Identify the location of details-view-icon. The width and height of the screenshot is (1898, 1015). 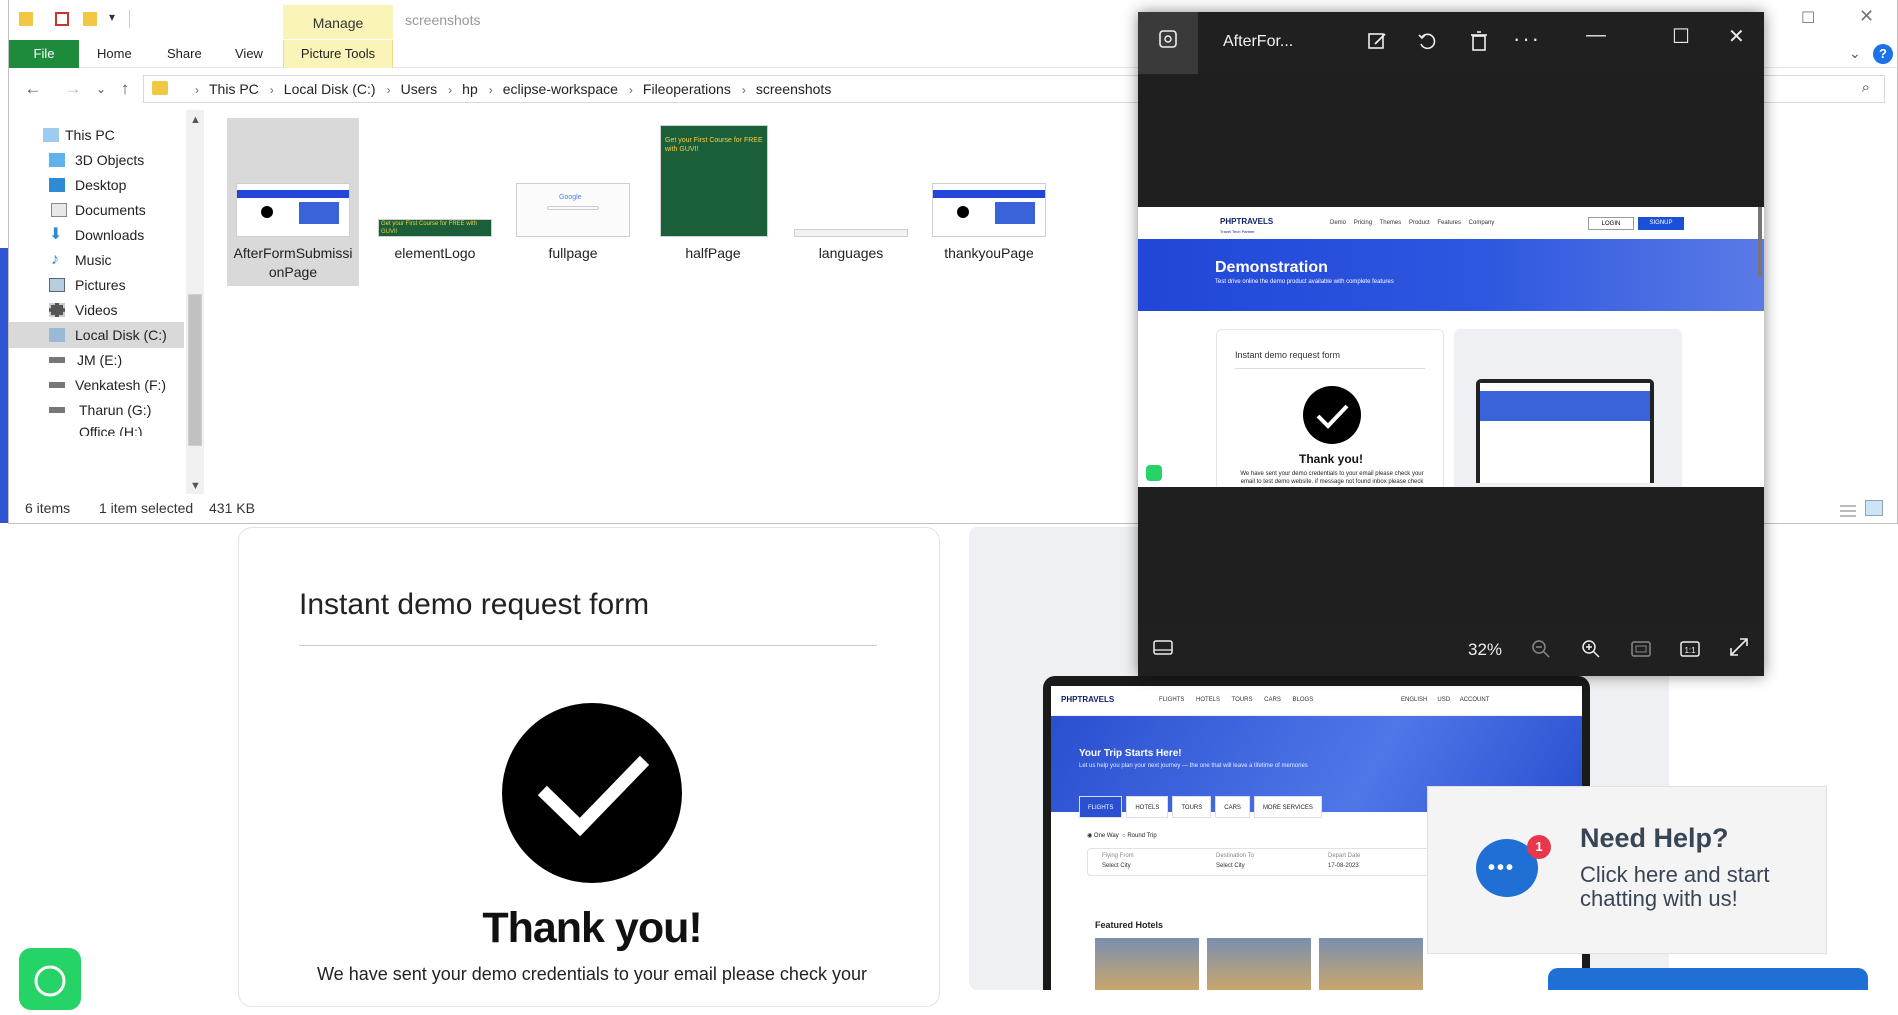
(1848, 508).